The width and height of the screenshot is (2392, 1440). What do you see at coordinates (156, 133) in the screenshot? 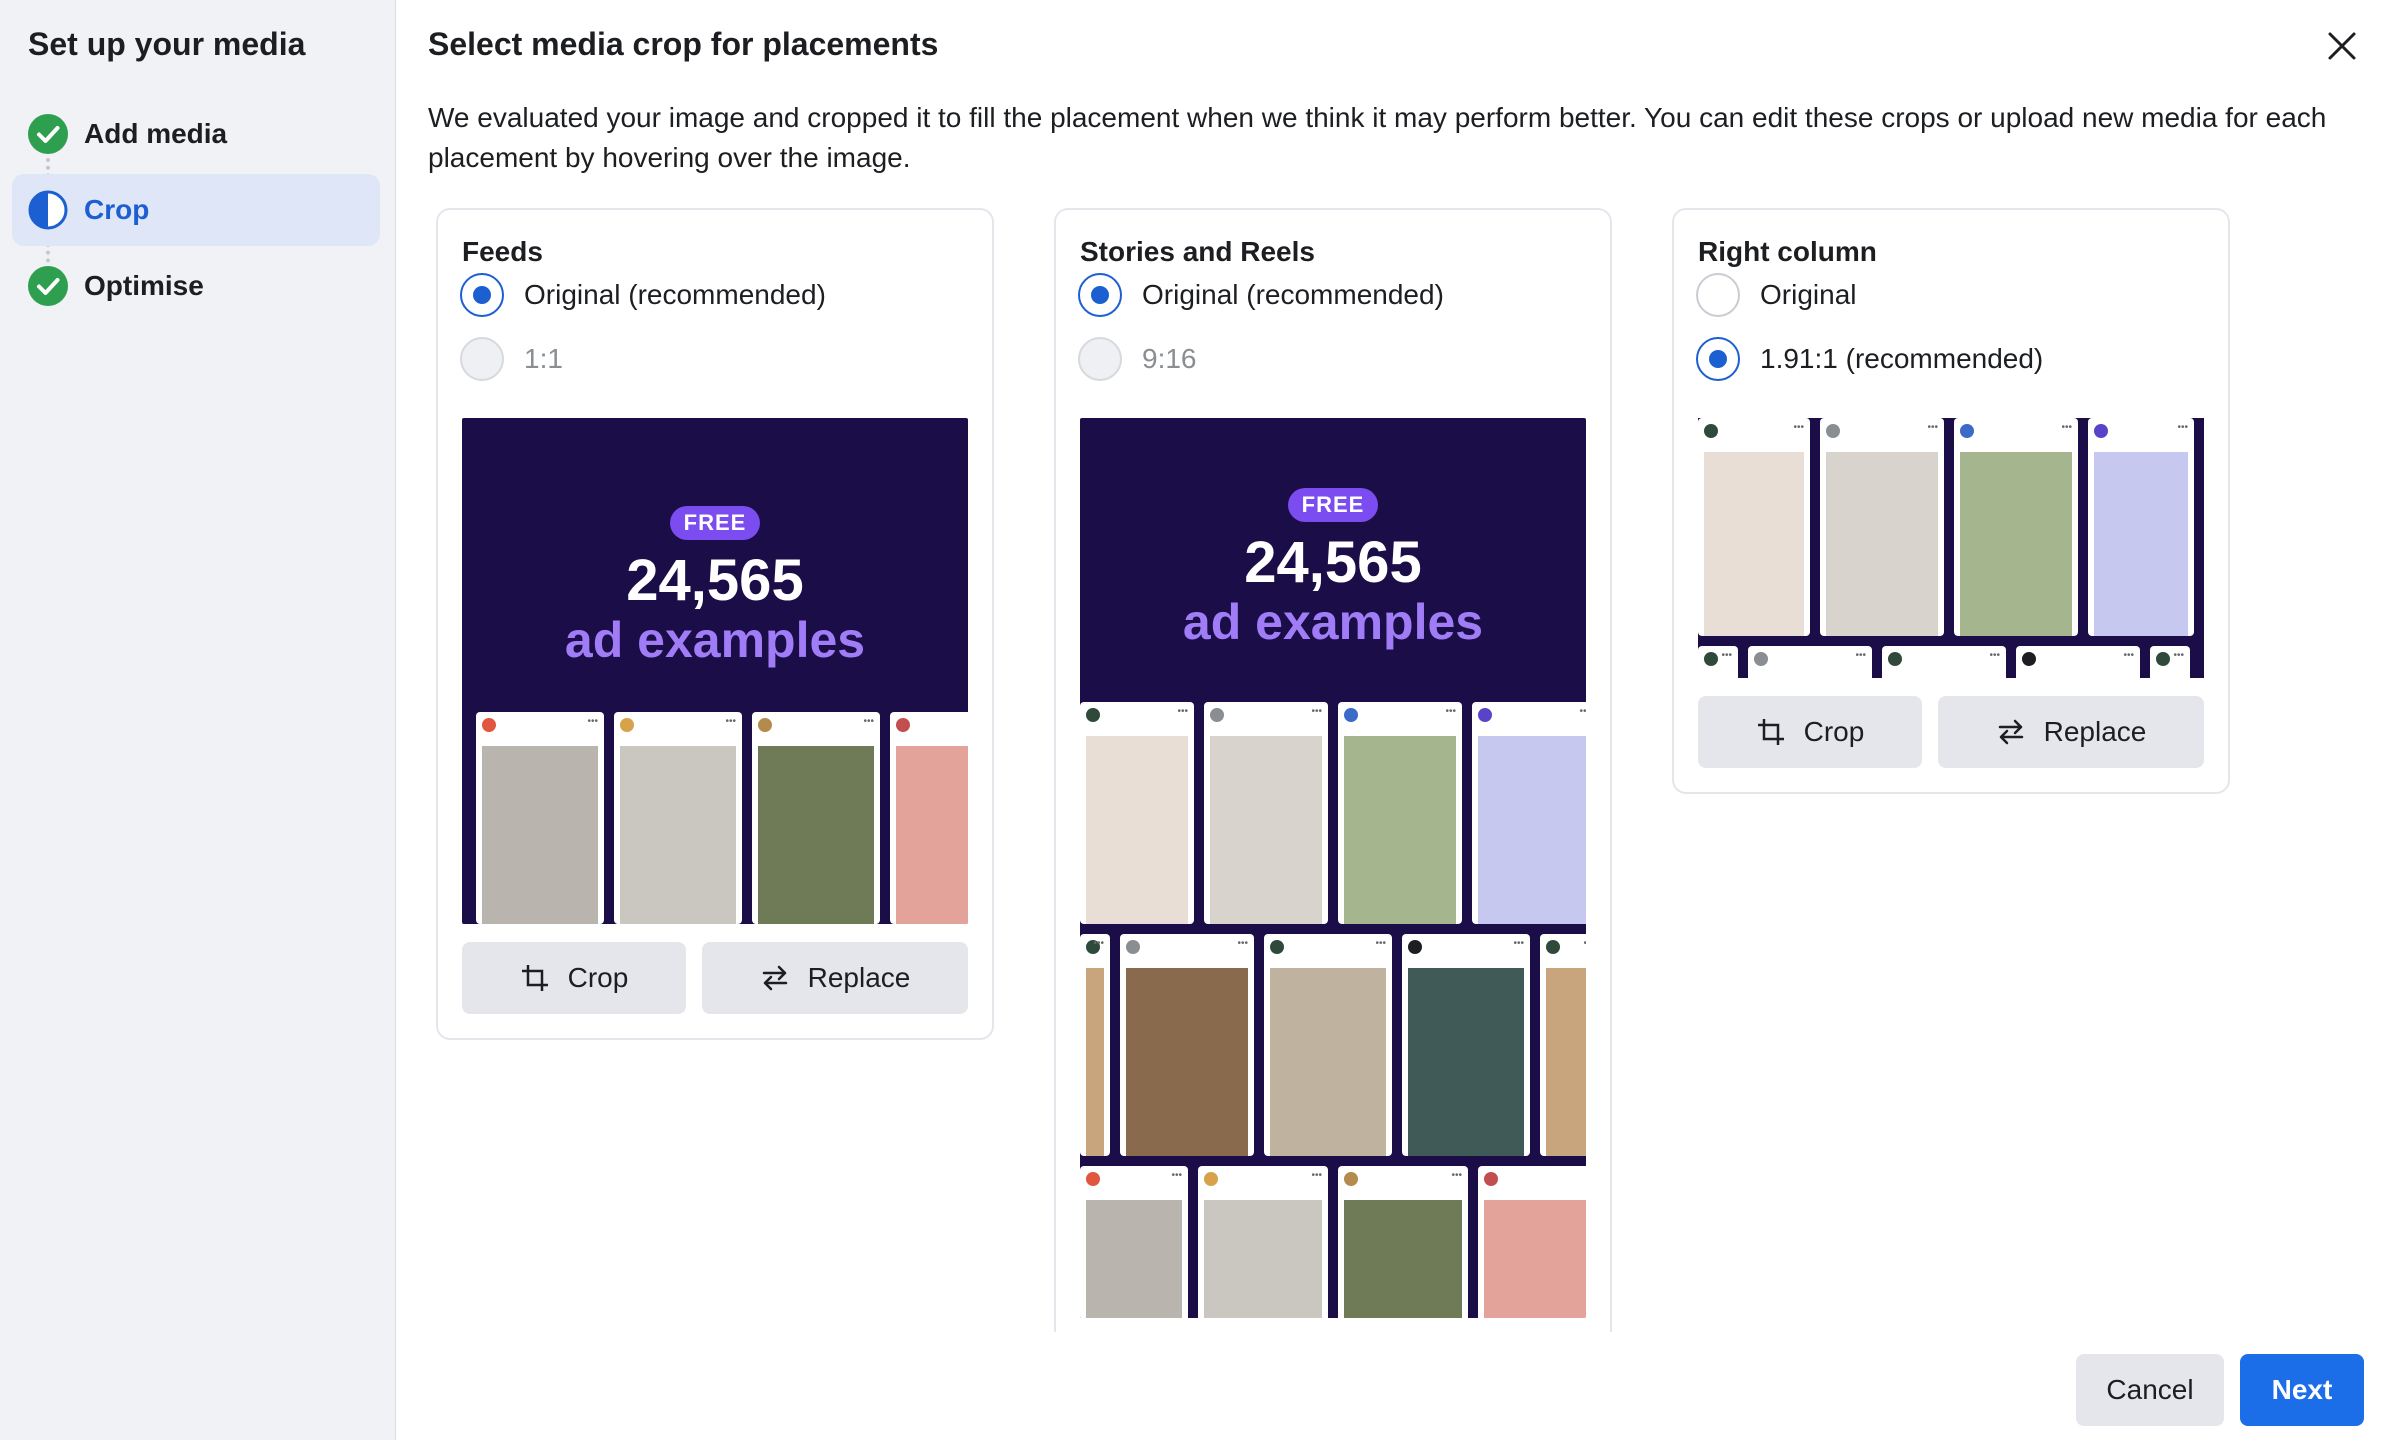
I see `step-label: Add media` at bounding box center [156, 133].